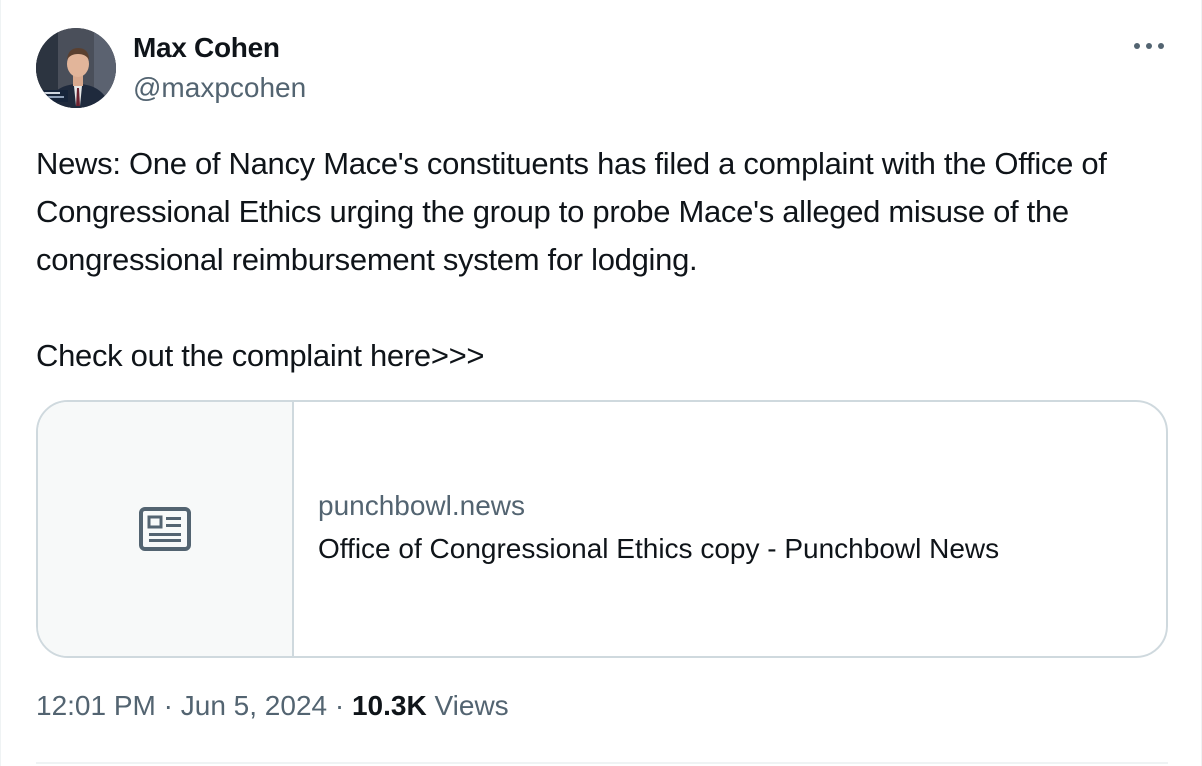  What do you see at coordinates (602, 763) in the screenshot?
I see `divider` at bounding box center [602, 763].